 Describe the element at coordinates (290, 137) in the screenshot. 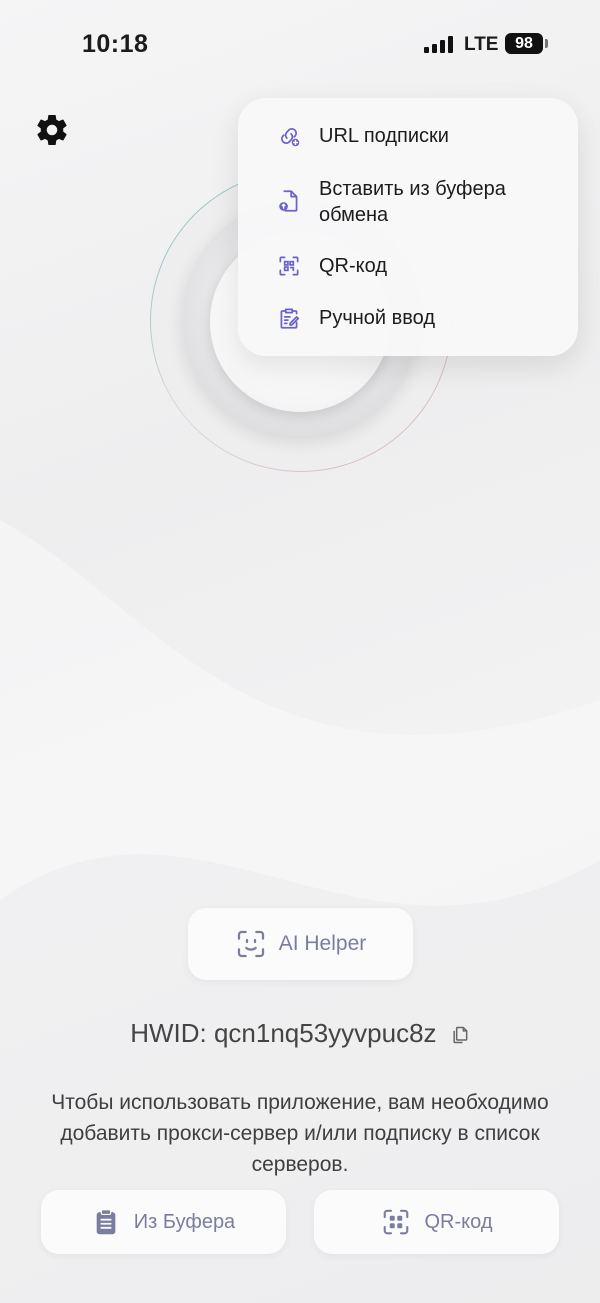

I see `link-plus-icon` at that location.